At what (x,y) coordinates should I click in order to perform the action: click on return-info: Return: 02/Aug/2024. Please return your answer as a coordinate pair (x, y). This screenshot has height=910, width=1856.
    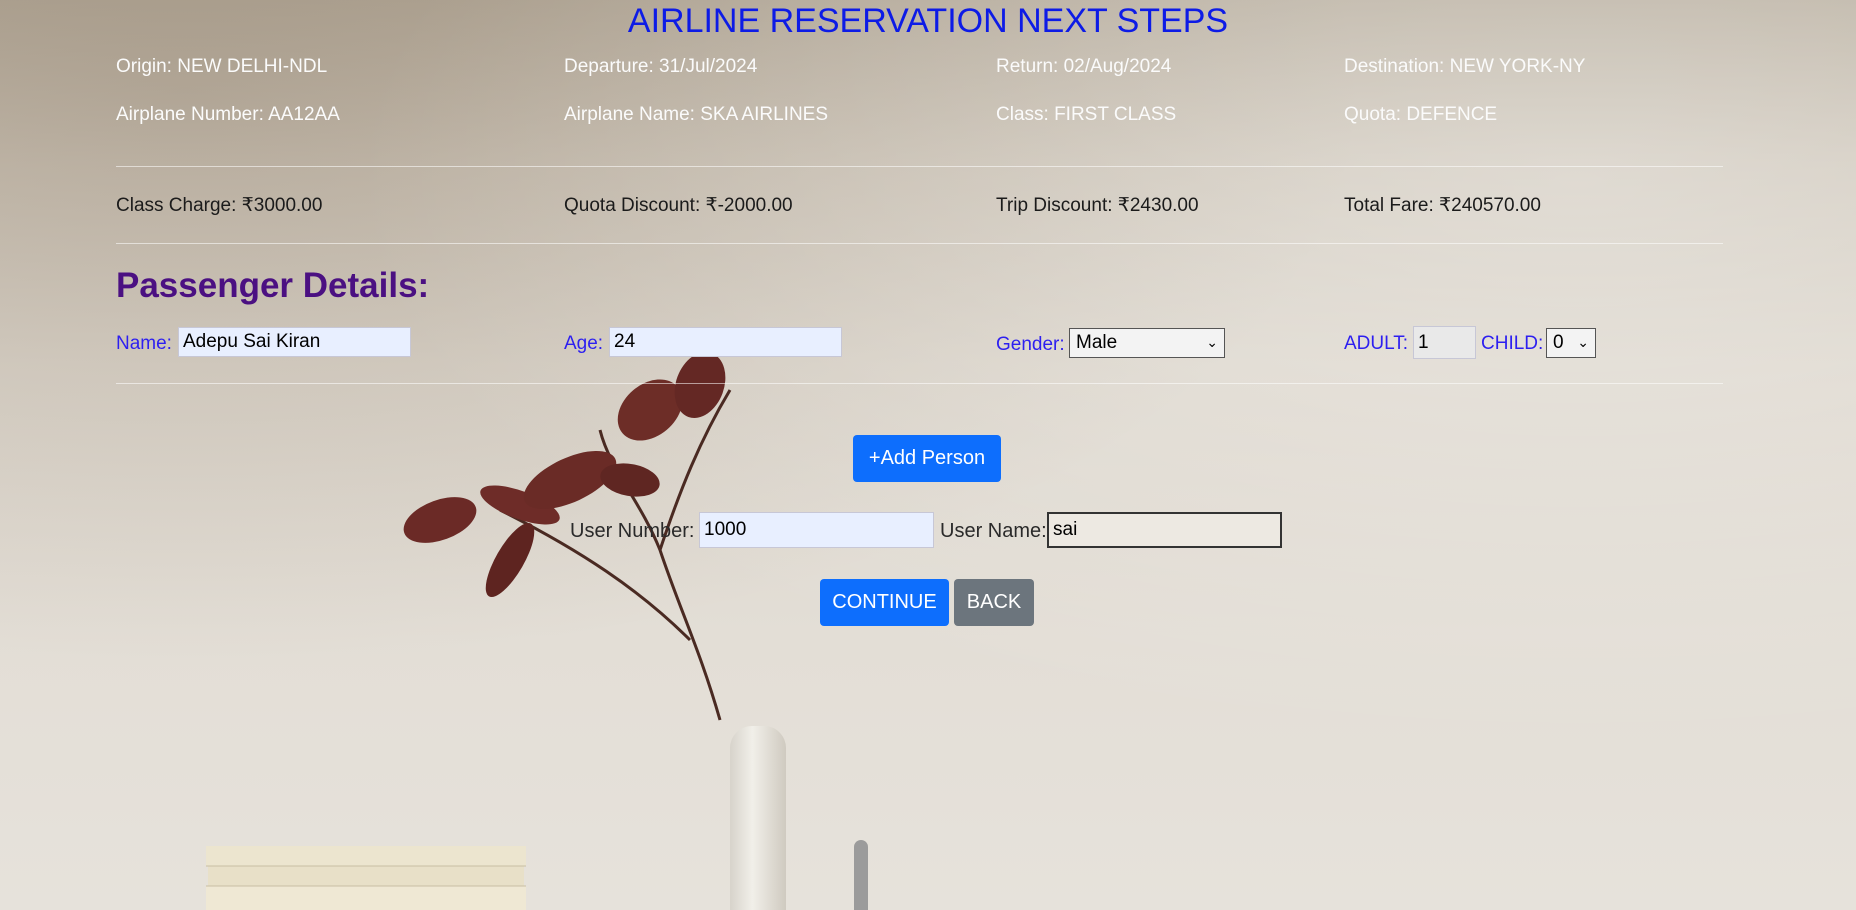
    Looking at the image, I should click on (1084, 66).